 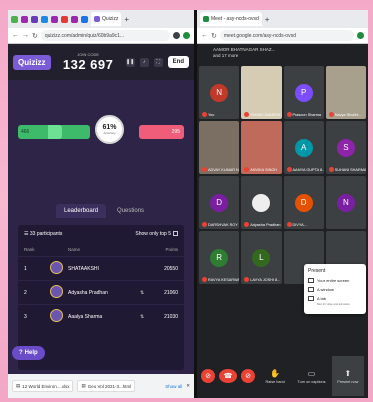 I want to click on mic-off-icon: ⊘, so click(x=208, y=376).